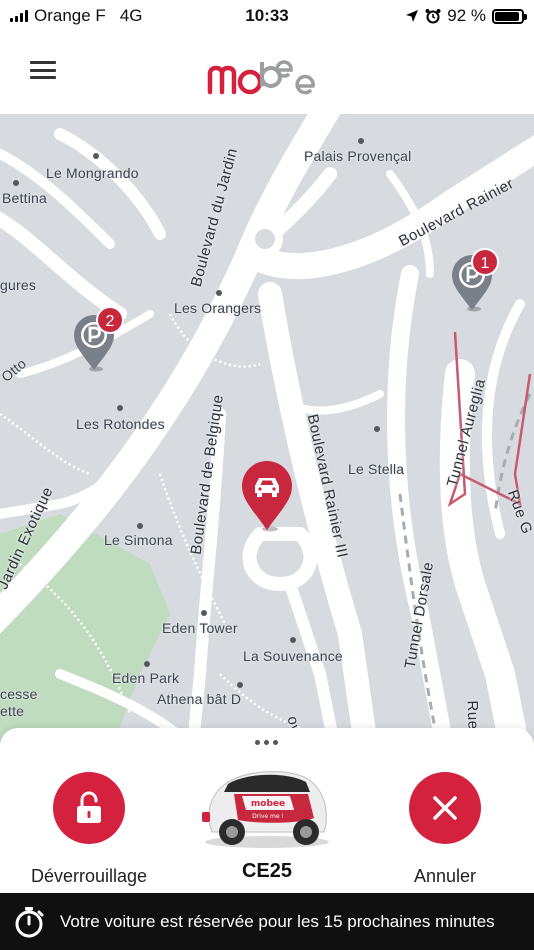 The width and height of the screenshot is (534, 950). I want to click on unlock-button, so click(89, 808).